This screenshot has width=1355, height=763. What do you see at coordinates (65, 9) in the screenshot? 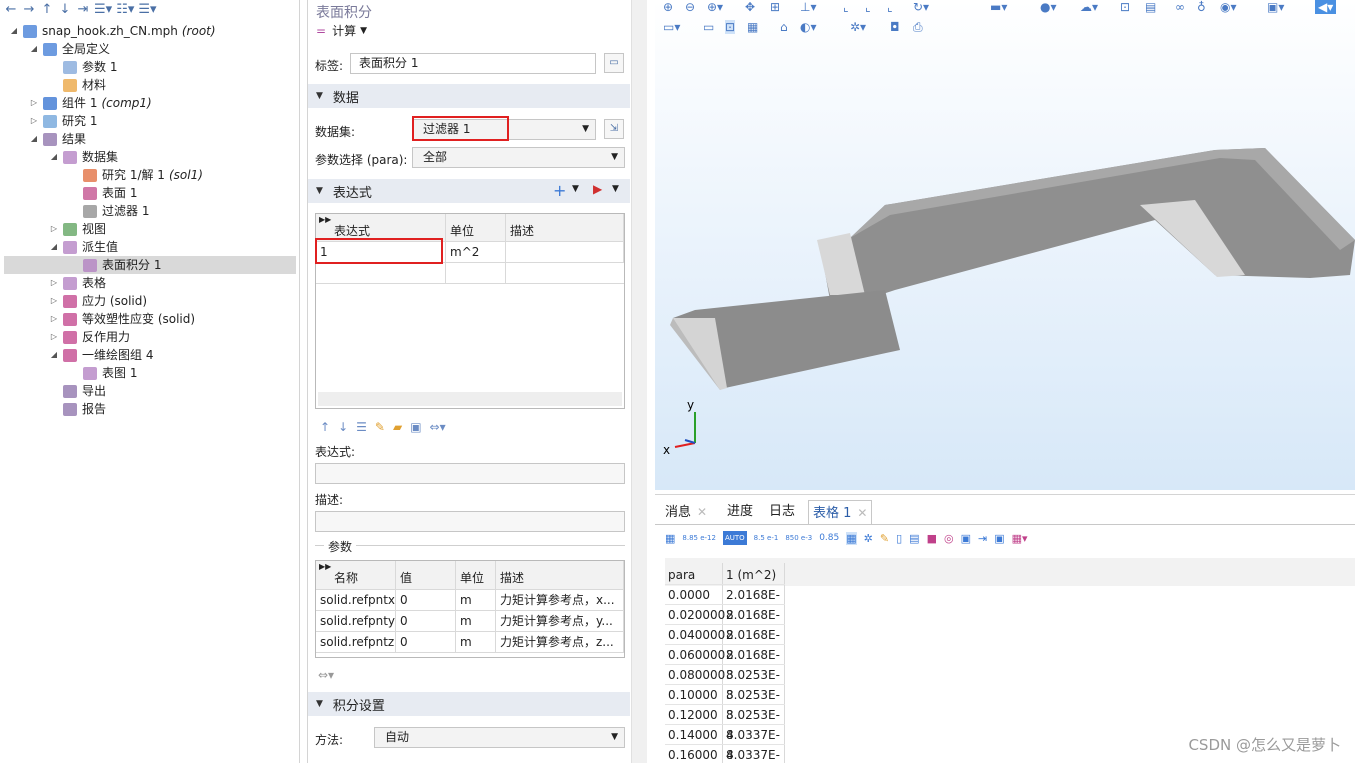
I see `down-arrow-icon: ↓` at bounding box center [65, 9].